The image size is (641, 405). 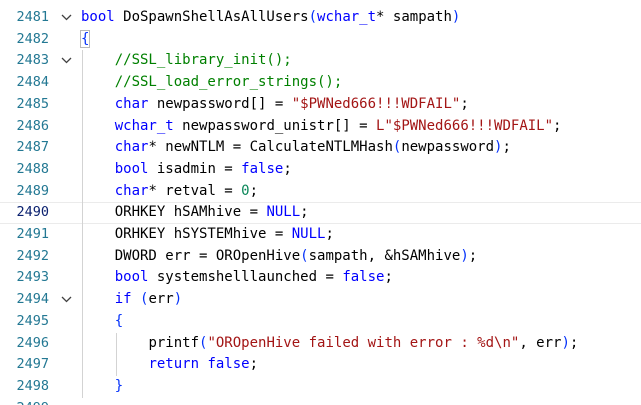 I want to click on code-token: L"$PWNed666!!!WDFAIL", so click(x=465, y=125).